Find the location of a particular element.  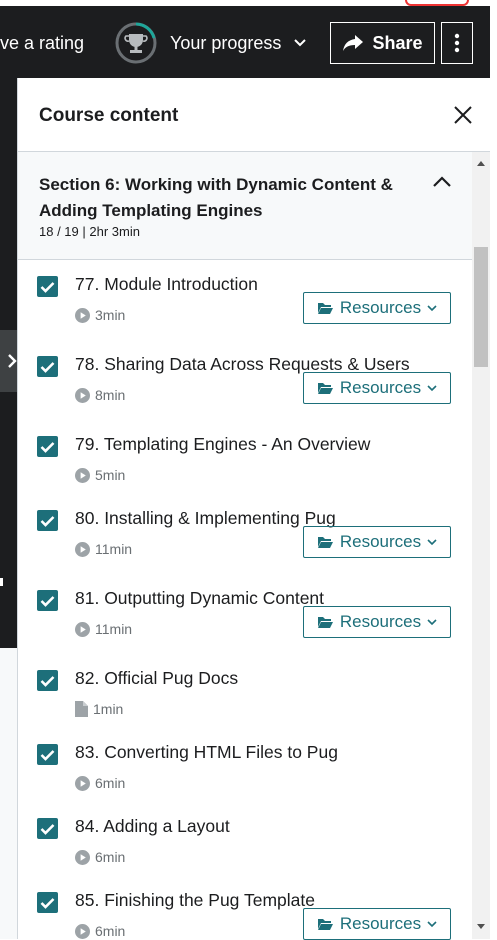

progress-label: Your progress is located at coordinates (226, 42).